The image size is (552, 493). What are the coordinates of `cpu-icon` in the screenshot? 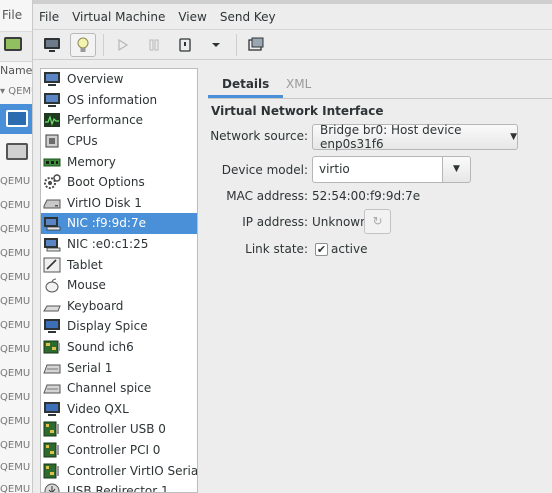 It's located at (52, 141).